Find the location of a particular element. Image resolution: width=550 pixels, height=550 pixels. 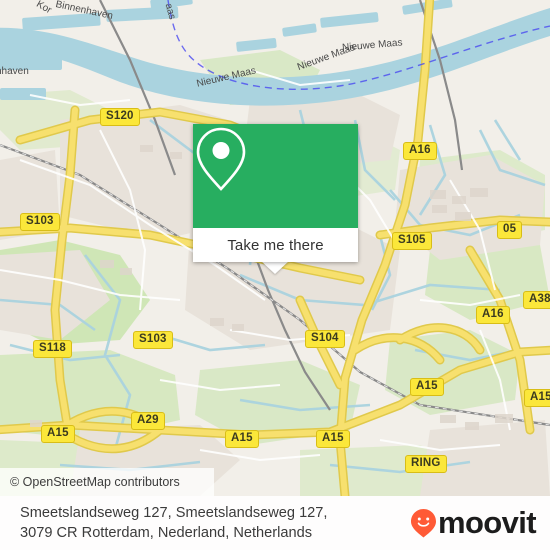

road-shield-a15: A15 is located at coordinates (58, 434).